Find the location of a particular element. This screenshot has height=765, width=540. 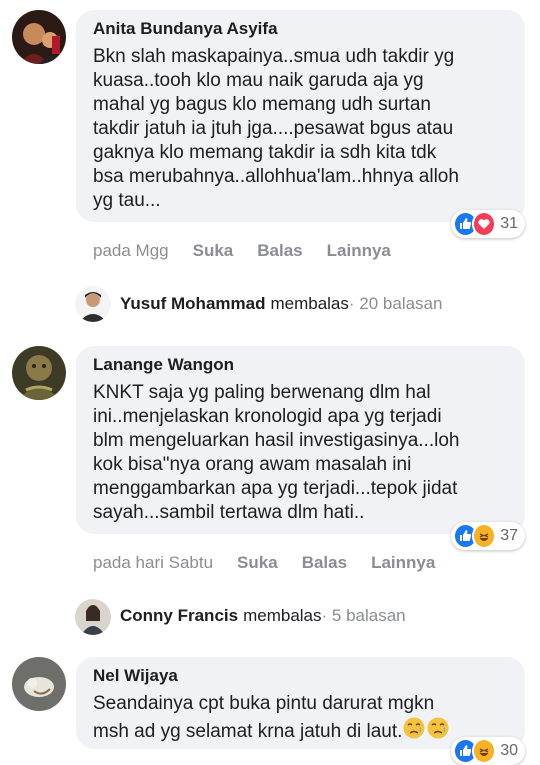

reply-count: · 20 balasan is located at coordinates (396, 304).